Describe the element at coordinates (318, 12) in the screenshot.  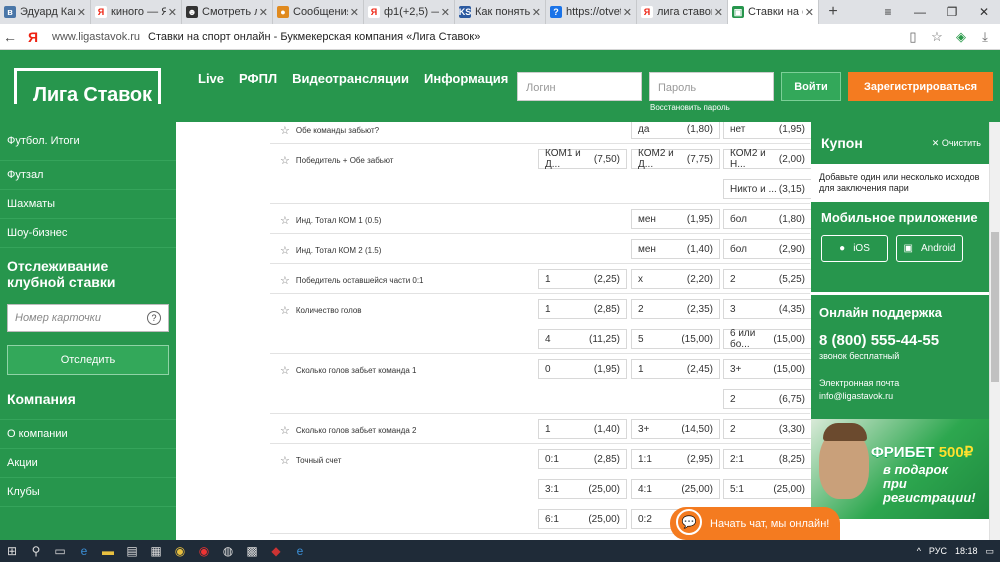
I see `browser-tab-3: ● Сообщения ✕` at that location.